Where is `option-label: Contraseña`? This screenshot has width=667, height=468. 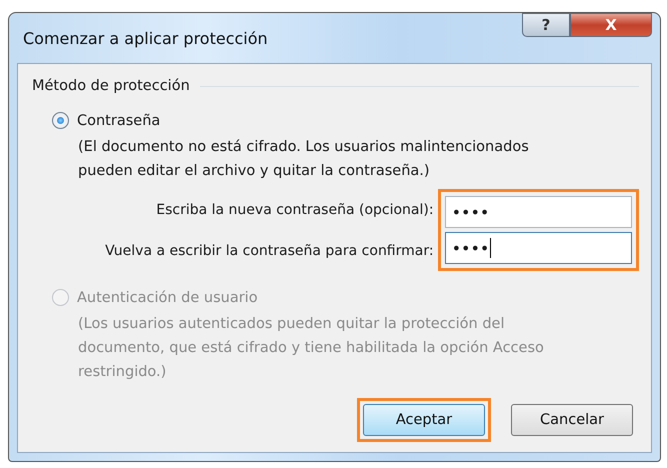
option-label: Contraseña is located at coordinates (118, 120).